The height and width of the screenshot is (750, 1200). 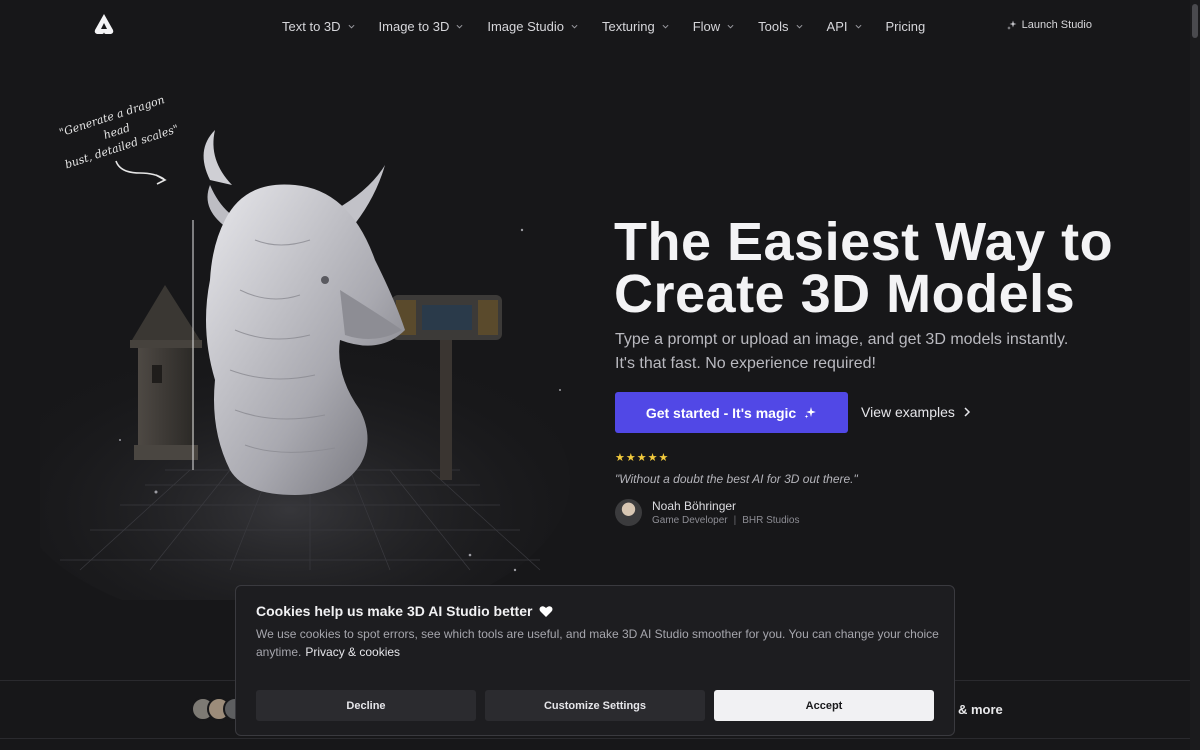 I want to click on accept-button: Accept, so click(x=824, y=705).